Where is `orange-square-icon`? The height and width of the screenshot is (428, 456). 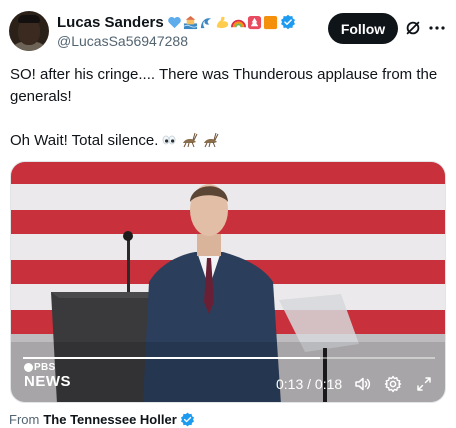
orange-square-icon is located at coordinates (270, 22).